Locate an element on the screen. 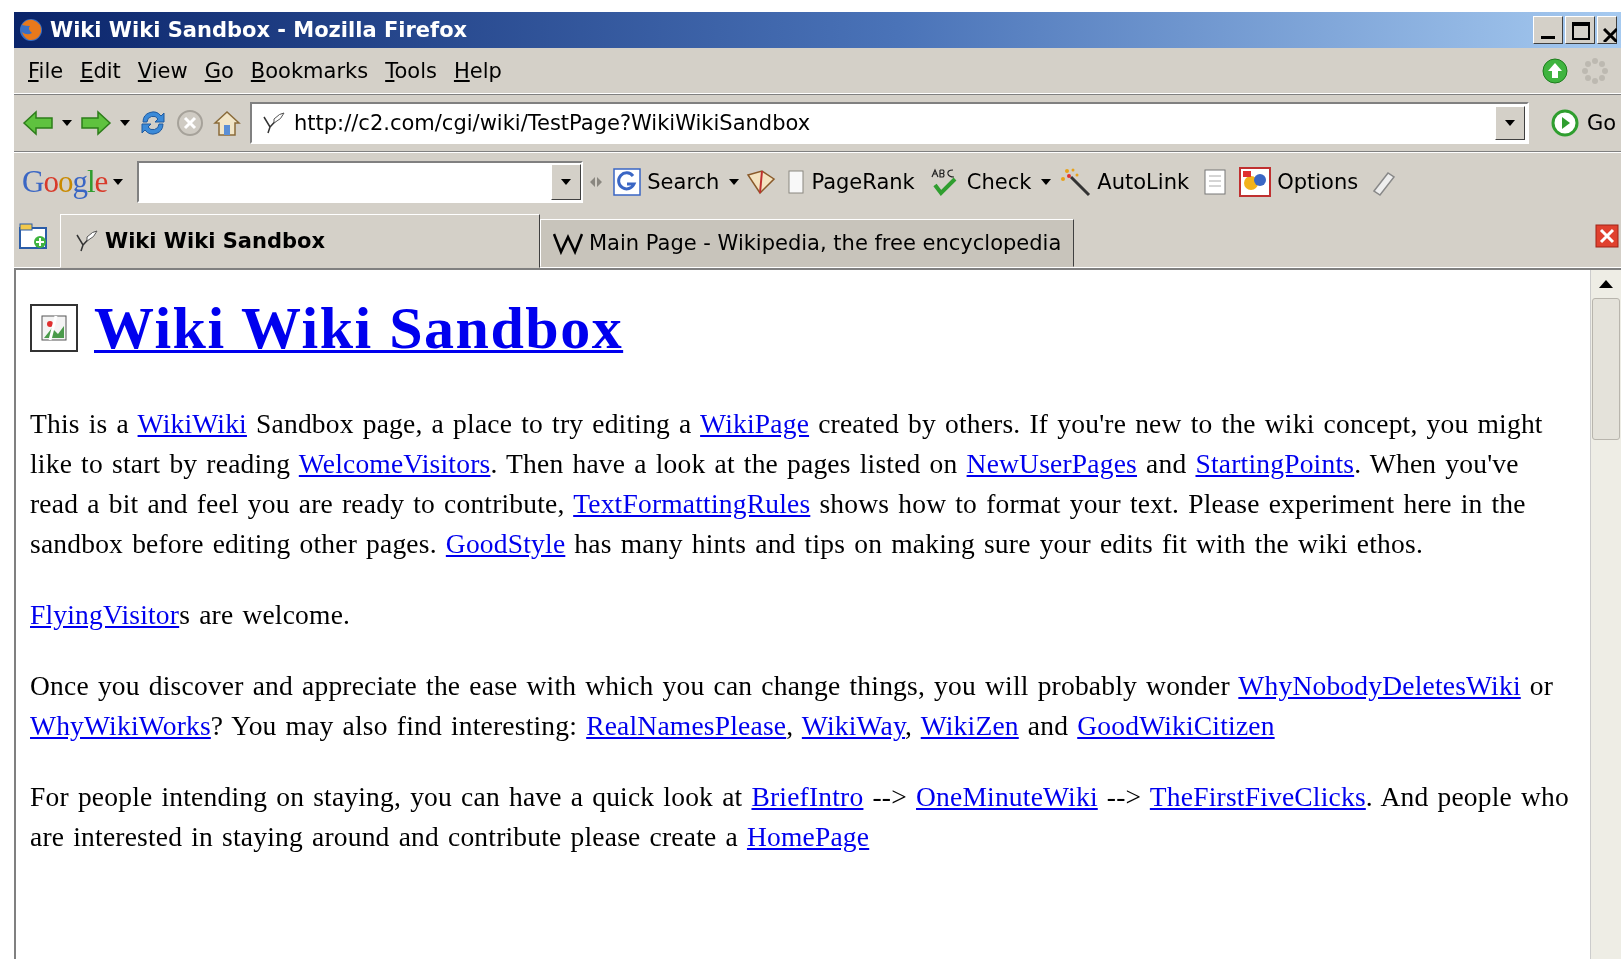  toolbar-button: AutoLink is located at coordinates (1125, 181).